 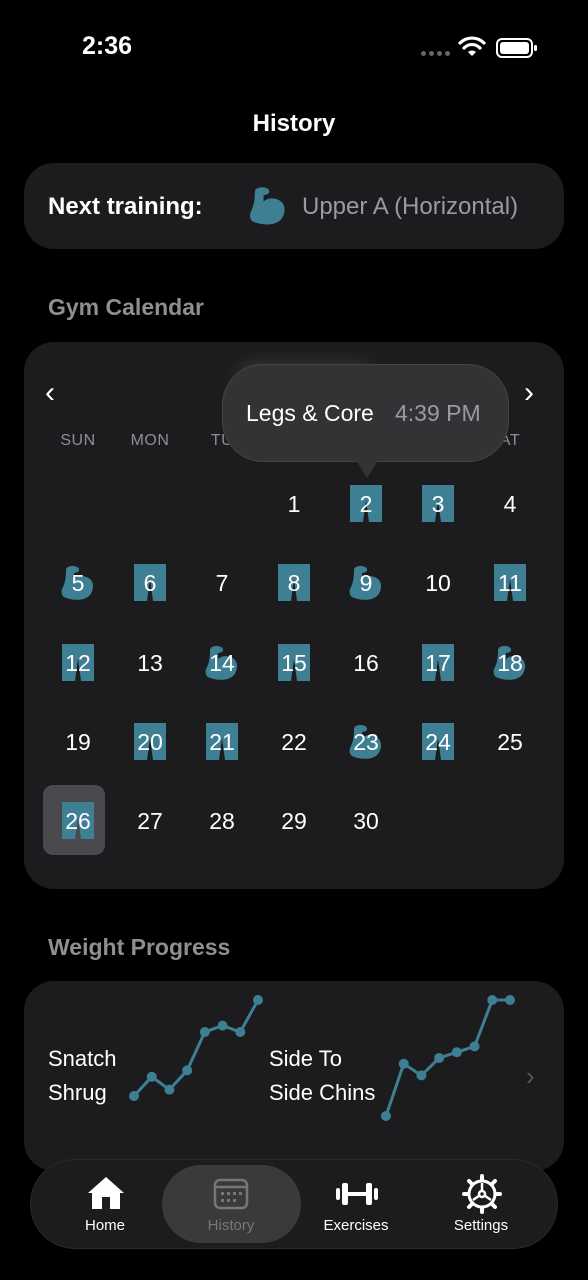 What do you see at coordinates (357, 1194) in the screenshot?
I see `dumbbell-icon` at bounding box center [357, 1194].